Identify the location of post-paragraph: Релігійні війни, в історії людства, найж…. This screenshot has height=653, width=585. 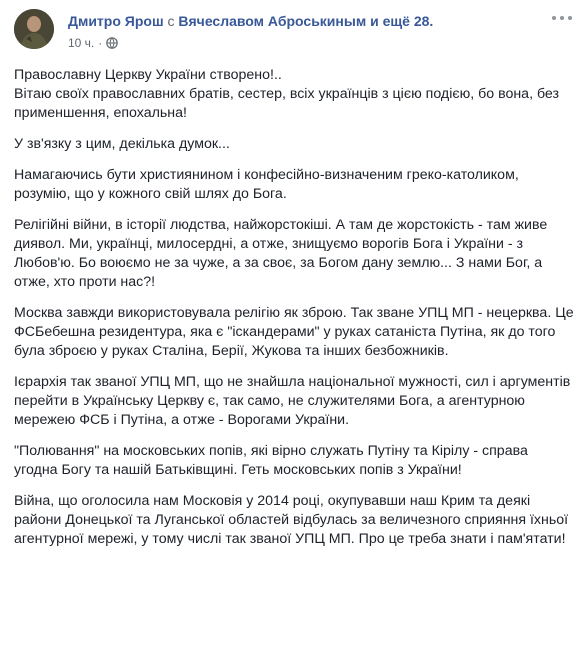
(281, 253).